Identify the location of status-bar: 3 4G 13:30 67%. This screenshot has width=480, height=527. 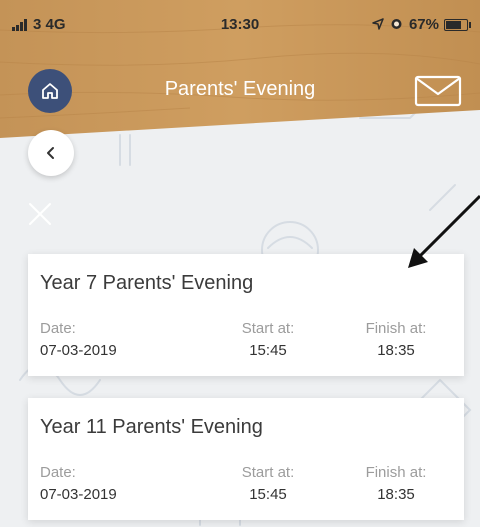
(240, 24).